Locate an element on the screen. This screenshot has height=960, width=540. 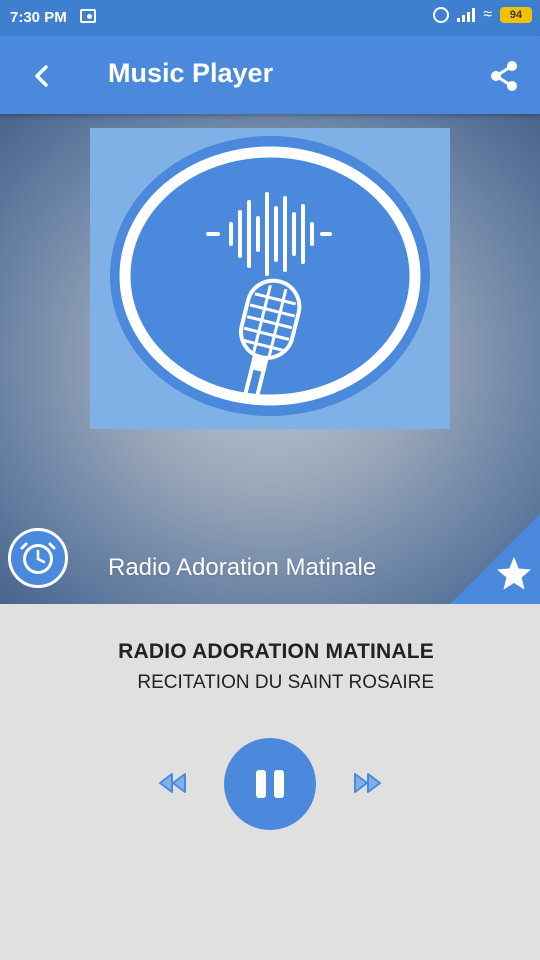
pause-icon is located at coordinates (270, 784).